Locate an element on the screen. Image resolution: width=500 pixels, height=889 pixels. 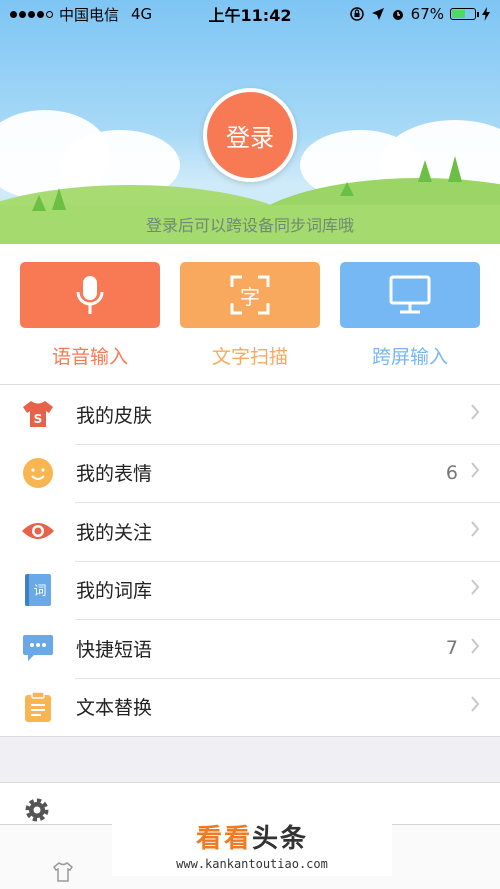
charging-bolt-icon is located at coordinates (486, 14).